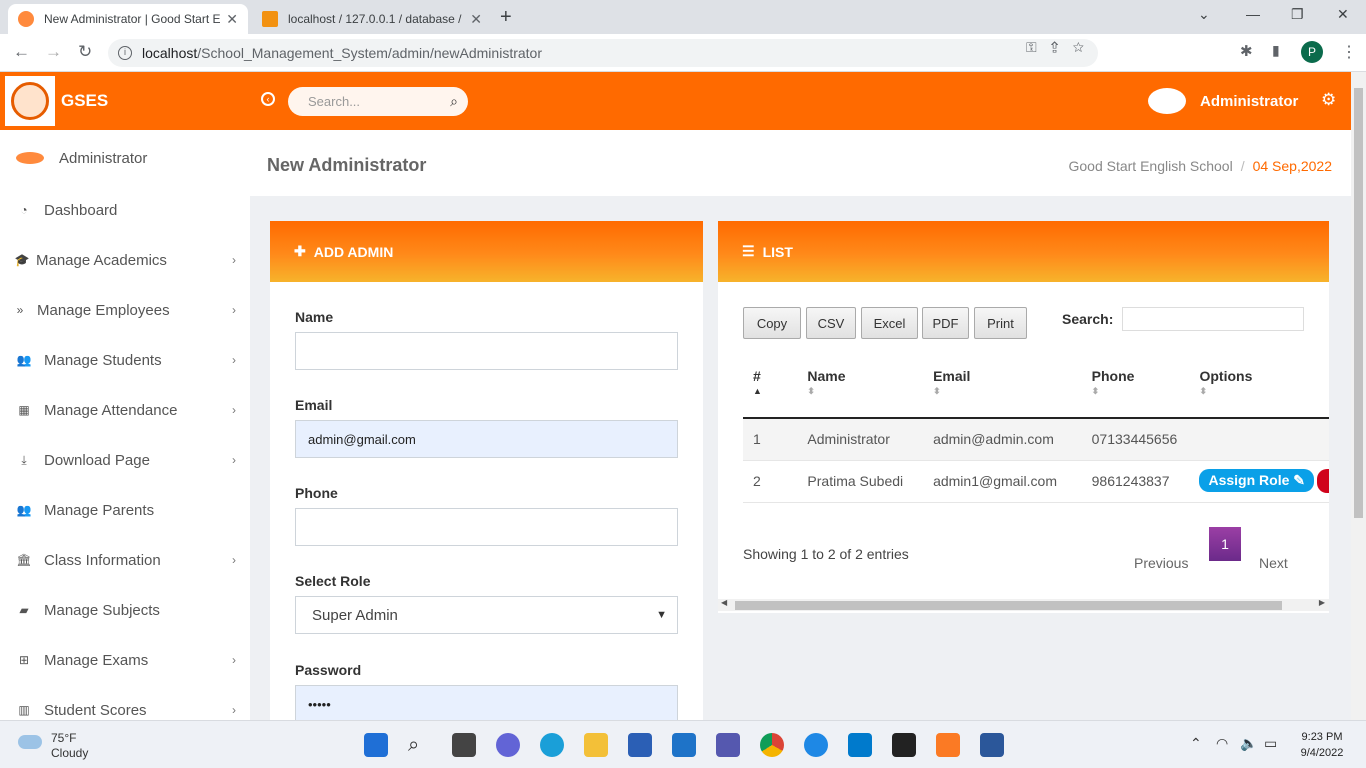 Image resolution: width=1366 pixels, height=768 pixels. Describe the element at coordinates (1349, 52) in the screenshot. I see `browser-menu-icon: ⋮` at that location.